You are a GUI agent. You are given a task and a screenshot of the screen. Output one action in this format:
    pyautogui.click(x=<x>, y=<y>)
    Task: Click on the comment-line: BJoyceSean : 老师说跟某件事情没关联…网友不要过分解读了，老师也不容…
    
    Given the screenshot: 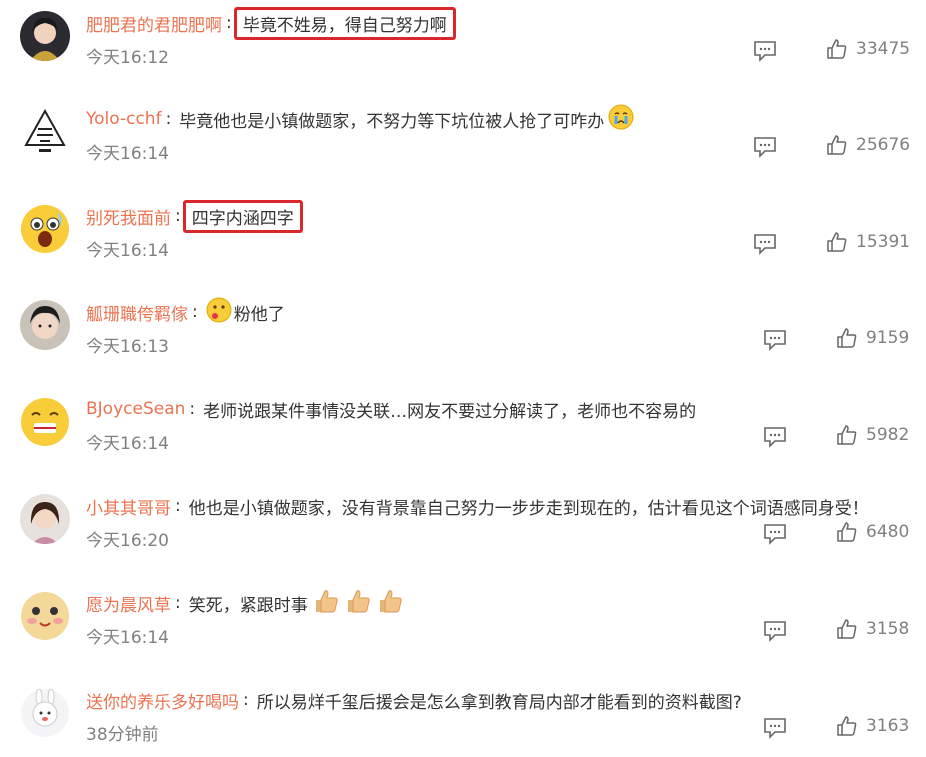 What is the action you would take?
    pyautogui.click(x=391, y=409)
    